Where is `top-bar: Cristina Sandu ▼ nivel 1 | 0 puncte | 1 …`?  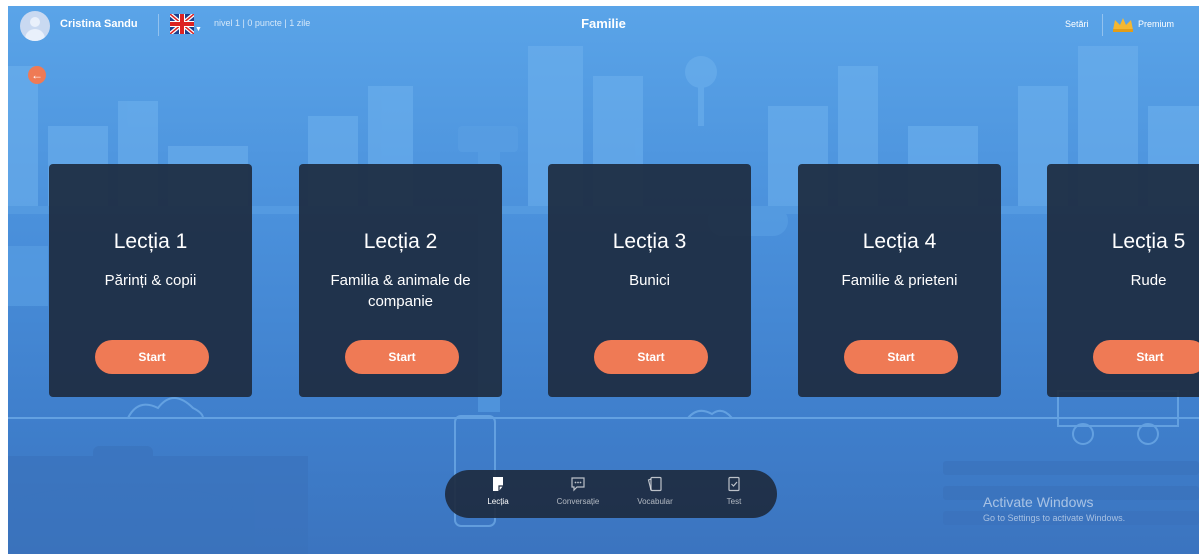
top-bar: Cristina Sandu ▼ nivel 1 | 0 puncte | 1 … is located at coordinates (603, 25).